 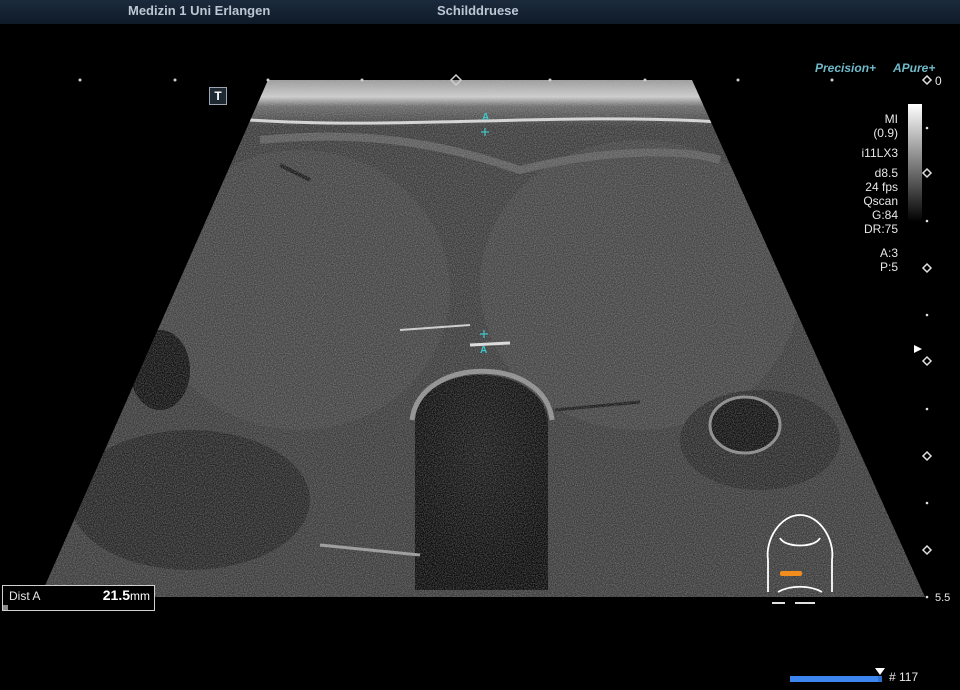 What do you see at coordinates (25, 596) in the screenshot?
I see `measurement-name: Dist A` at bounding box center [25, 596].